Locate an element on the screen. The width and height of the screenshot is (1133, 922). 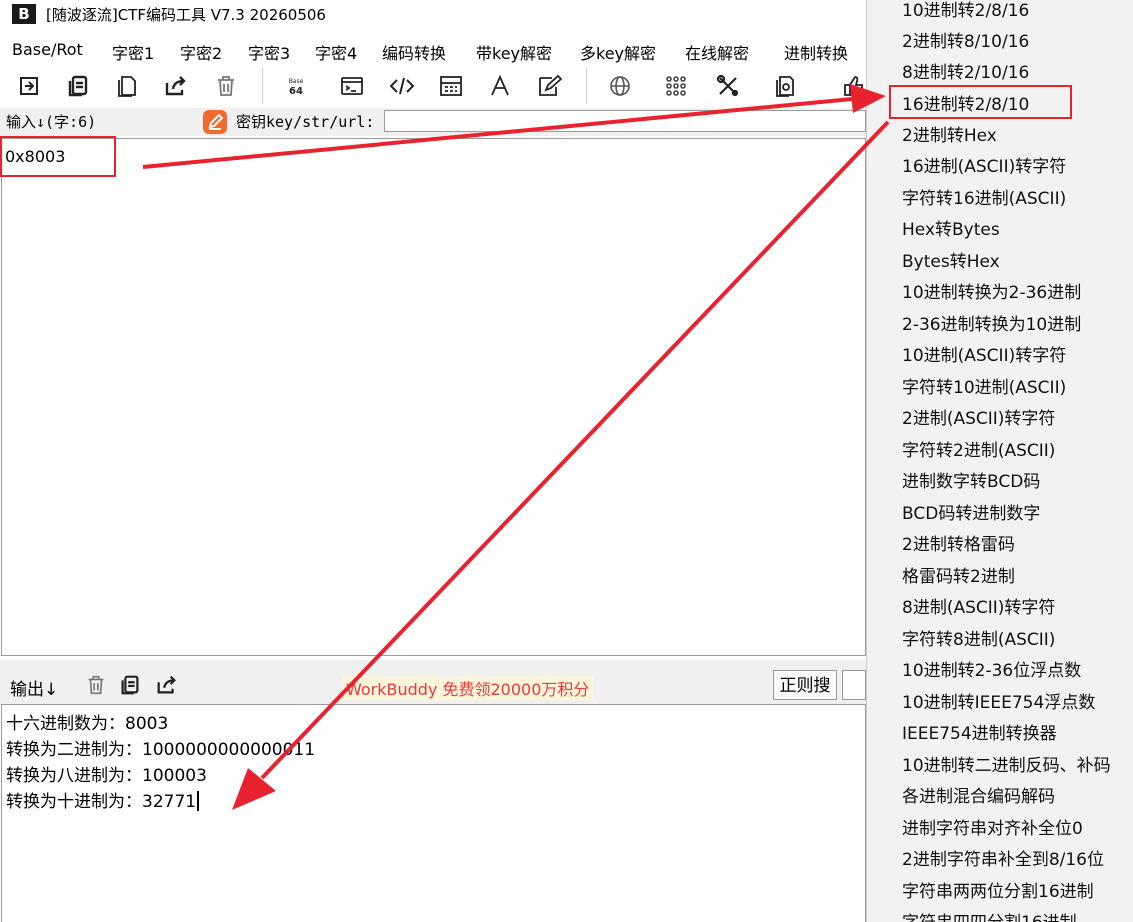
dropdown-item: 2进制(ASCII)转字符 is located at coordinates (978, 416).